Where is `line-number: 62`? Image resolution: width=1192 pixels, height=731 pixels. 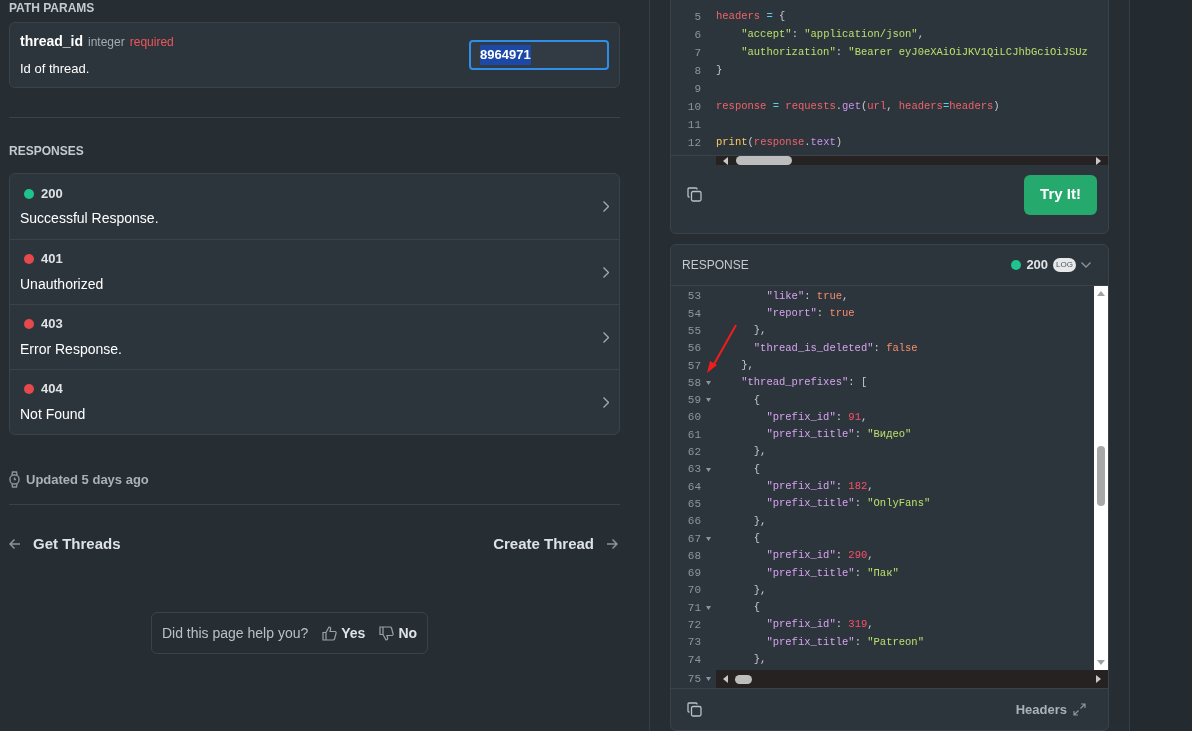 line-number: 62 is located at coordinates (693, 453).